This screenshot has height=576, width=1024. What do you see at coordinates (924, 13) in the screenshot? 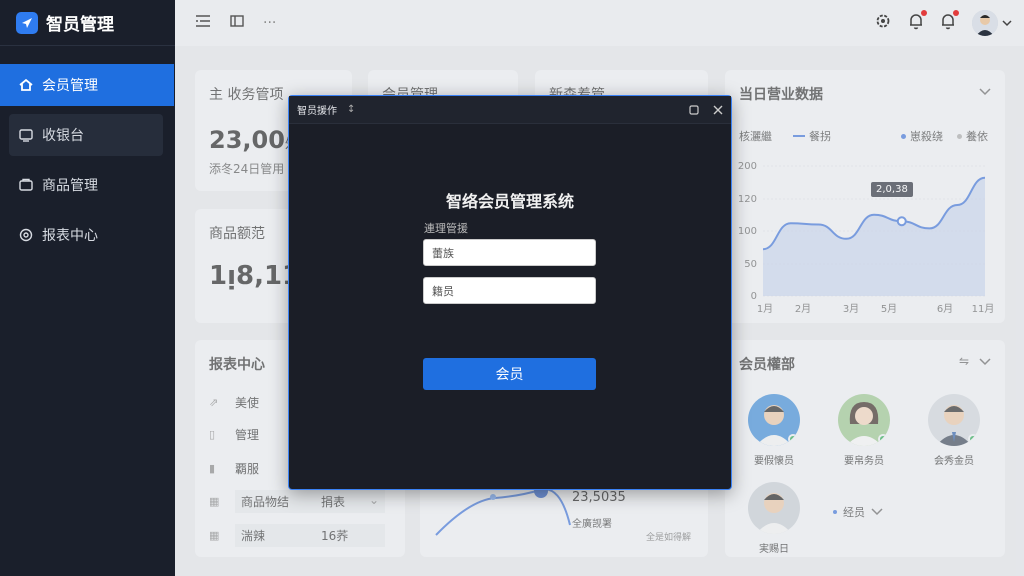
I see `notification-dot` at bounding box center [924, 13].